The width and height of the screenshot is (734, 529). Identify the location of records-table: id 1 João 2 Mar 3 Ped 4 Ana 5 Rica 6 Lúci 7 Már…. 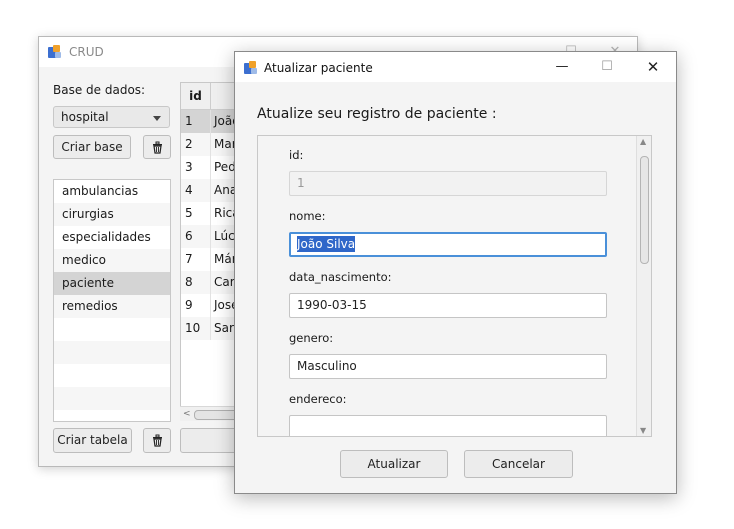
(210, 251).